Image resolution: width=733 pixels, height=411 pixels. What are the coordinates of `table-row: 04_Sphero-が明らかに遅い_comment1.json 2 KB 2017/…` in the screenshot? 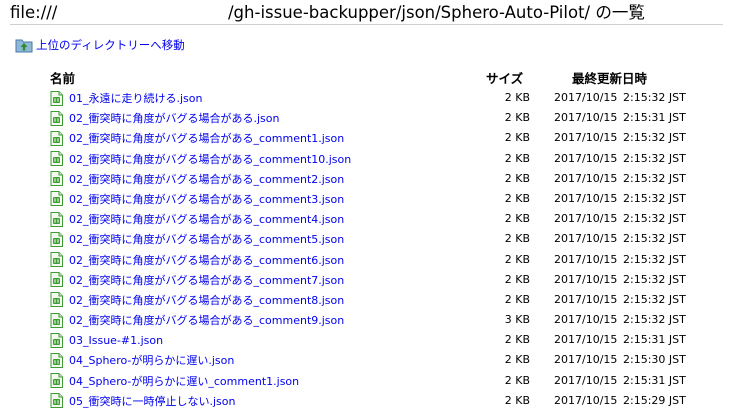 It's located at (366, 381).